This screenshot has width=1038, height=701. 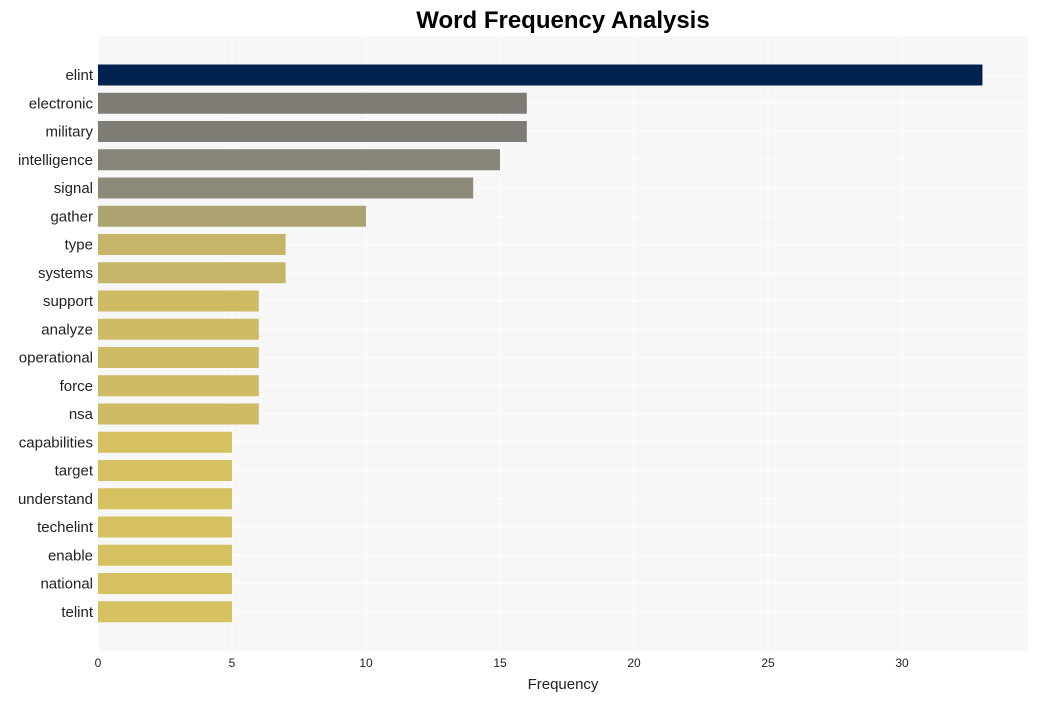 I want to click on bar-analyze, so click(x=178, y=329).